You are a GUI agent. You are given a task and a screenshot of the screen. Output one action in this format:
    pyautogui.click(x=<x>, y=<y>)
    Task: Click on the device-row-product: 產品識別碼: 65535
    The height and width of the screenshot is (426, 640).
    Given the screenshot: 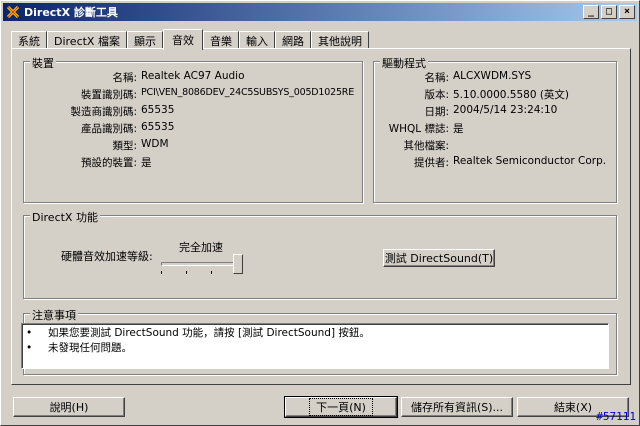 What is the action you would take?
    pyautogui.click(x=104, y=128)
    